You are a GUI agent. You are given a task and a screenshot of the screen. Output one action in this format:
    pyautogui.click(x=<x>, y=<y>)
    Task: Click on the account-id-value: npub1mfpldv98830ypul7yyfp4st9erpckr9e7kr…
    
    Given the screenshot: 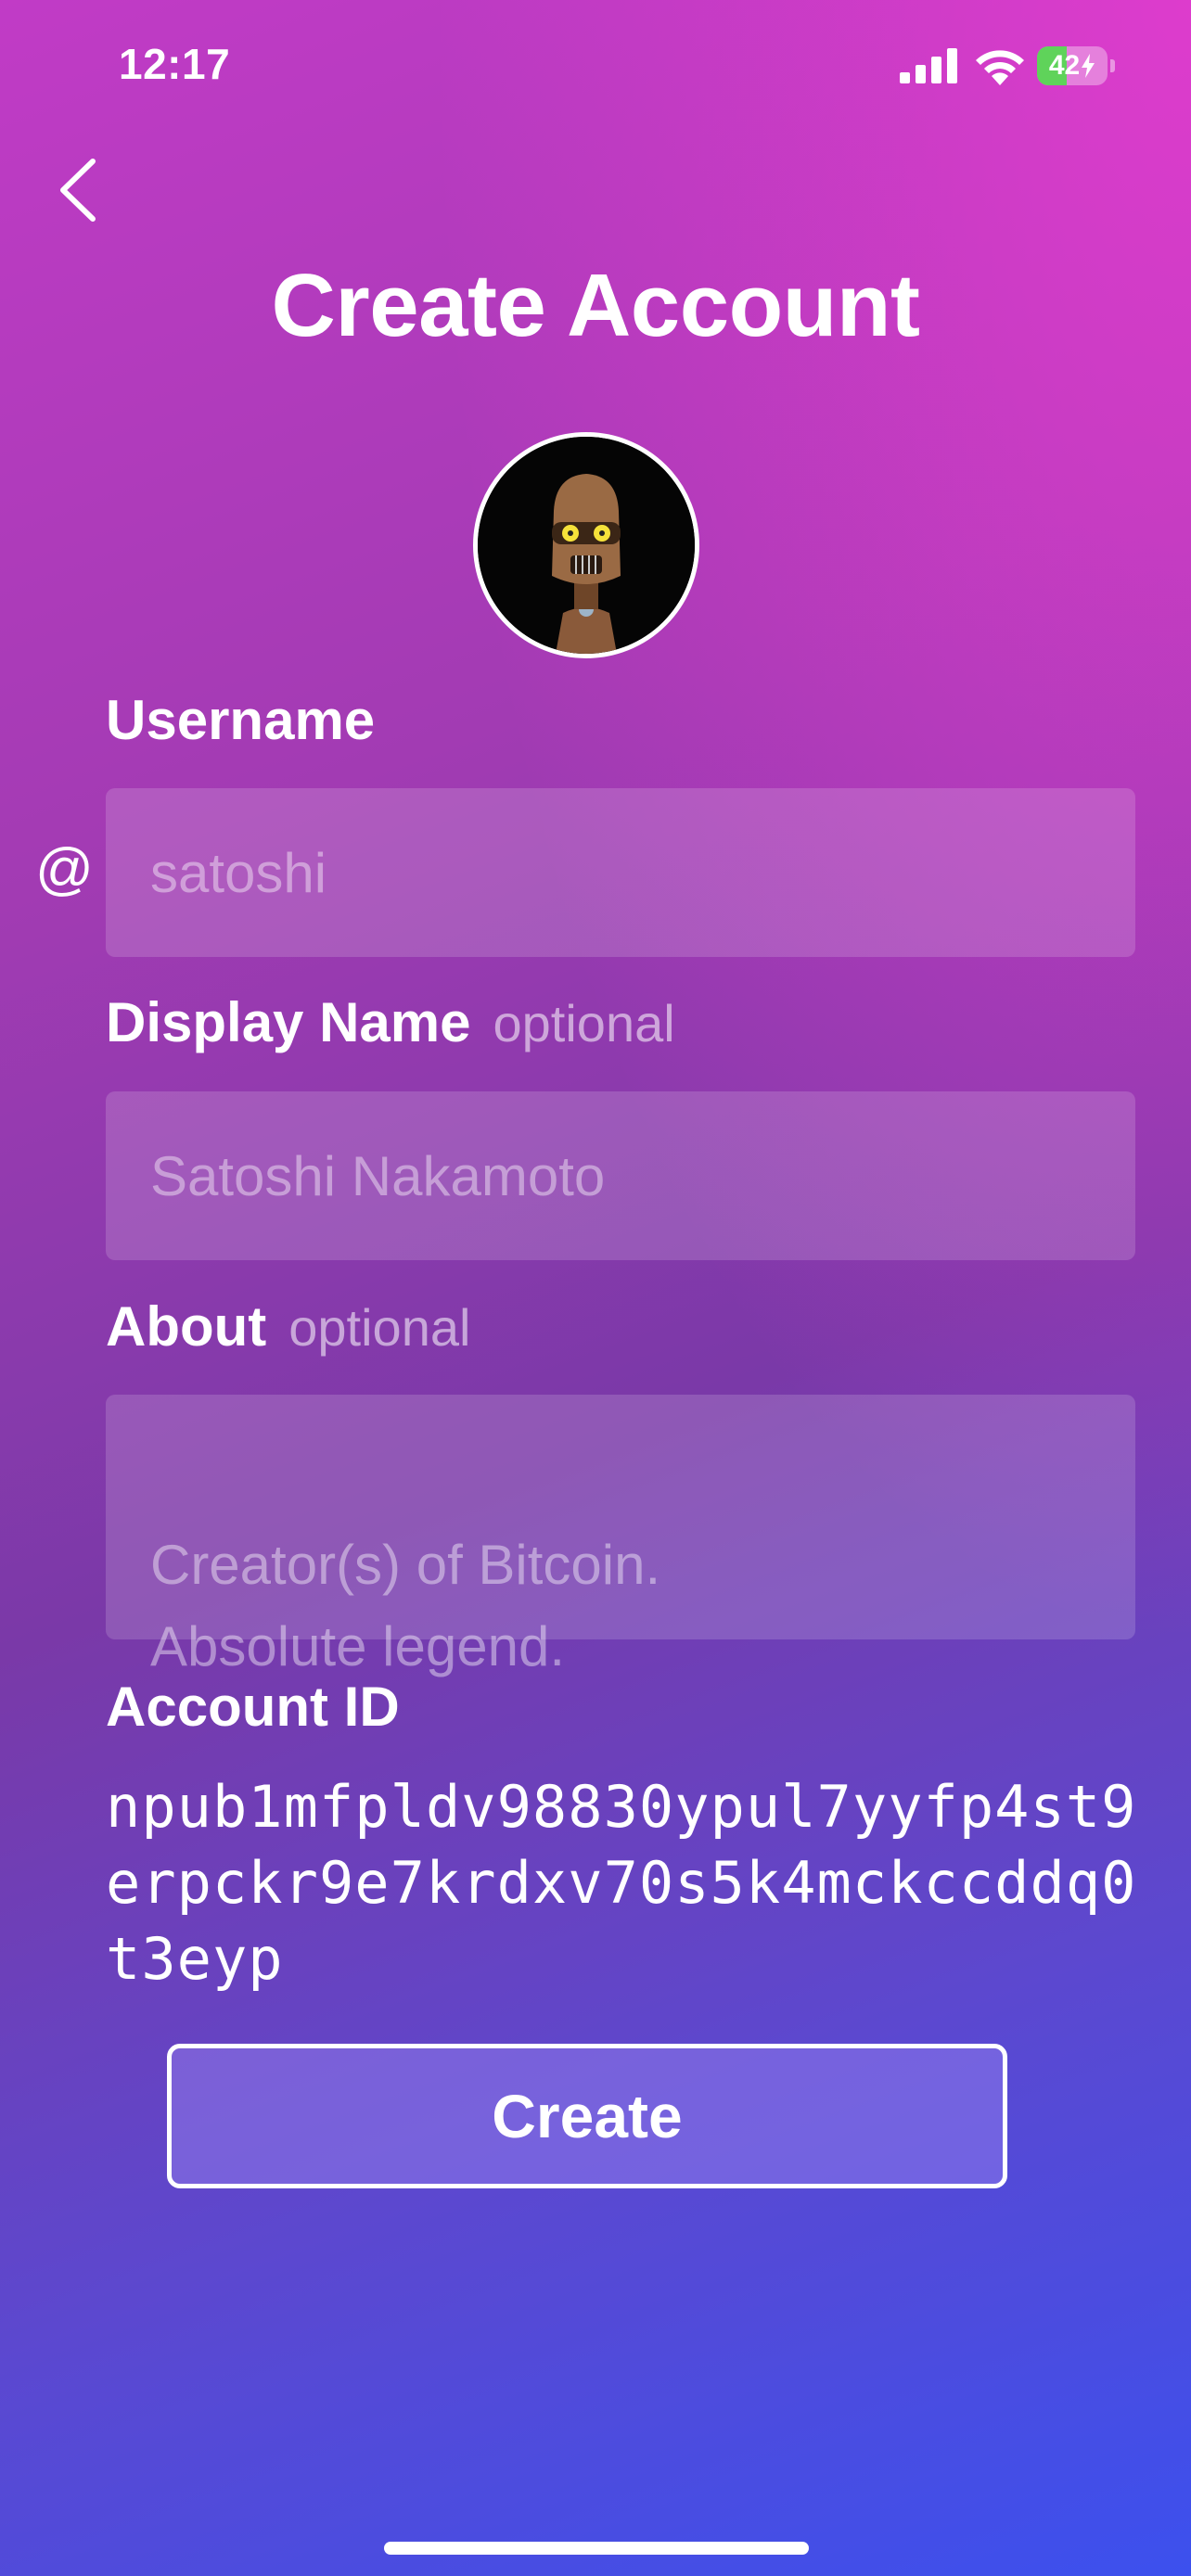 What is the action you would take?
    pyautogui.click(x=621, y=1883)
    